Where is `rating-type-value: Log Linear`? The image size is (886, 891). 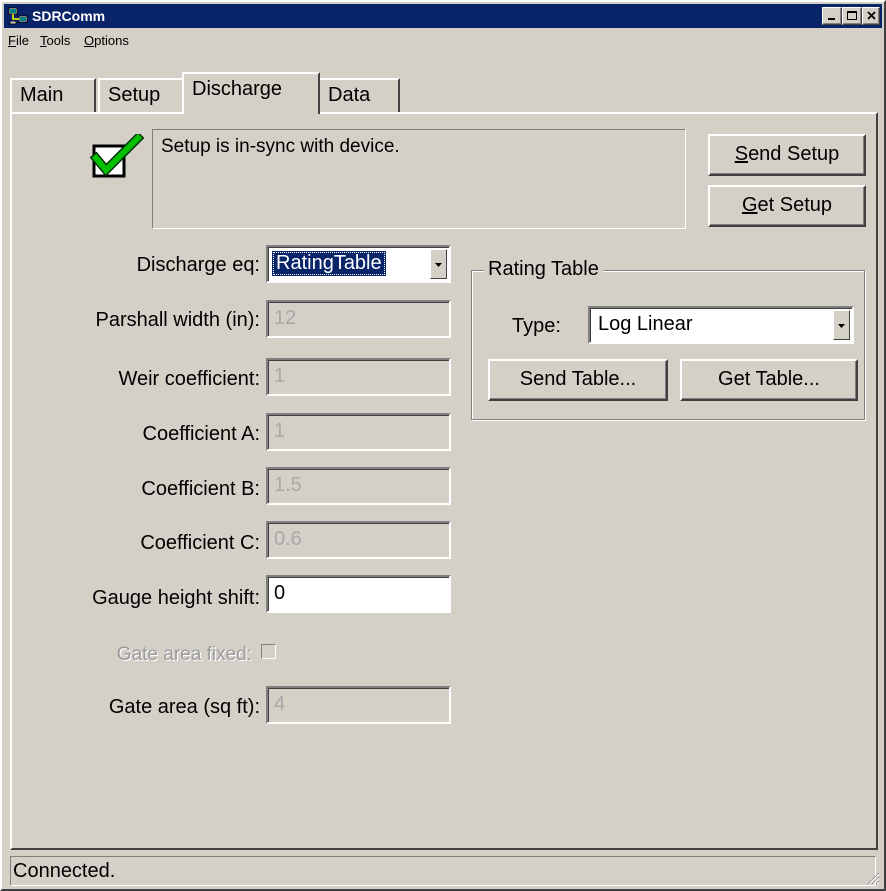
rating-type-value: Log Linear is located at coordinates (645, 324).